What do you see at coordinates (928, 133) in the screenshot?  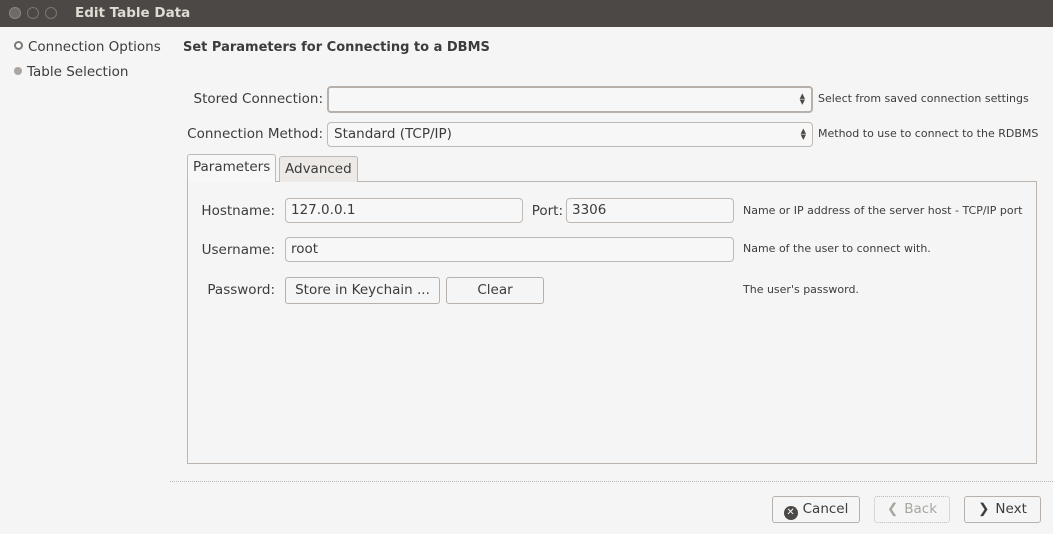 I see `connection-method-hint: Method to use to connect to the RDBMS` at bounding box center [928, 133].